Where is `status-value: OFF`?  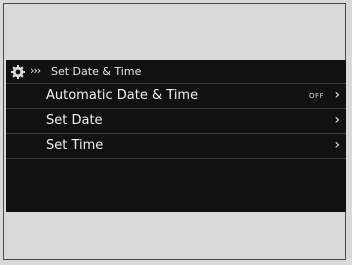 status-value: OFF is located at coordinates (316, 96).